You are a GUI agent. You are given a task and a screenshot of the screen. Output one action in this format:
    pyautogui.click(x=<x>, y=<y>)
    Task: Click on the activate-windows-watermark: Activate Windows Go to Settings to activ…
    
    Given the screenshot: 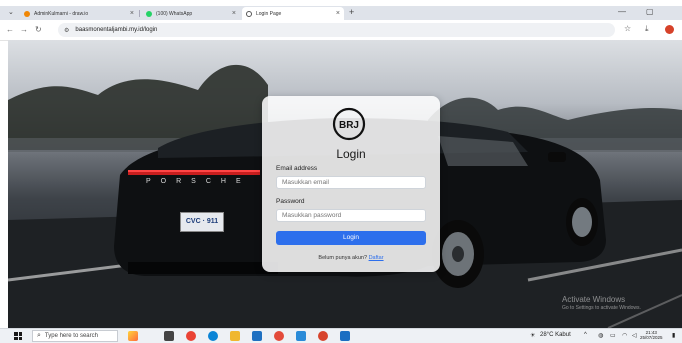 What is the action you would take?
    pyautogui.click(x=601, y=303)
    